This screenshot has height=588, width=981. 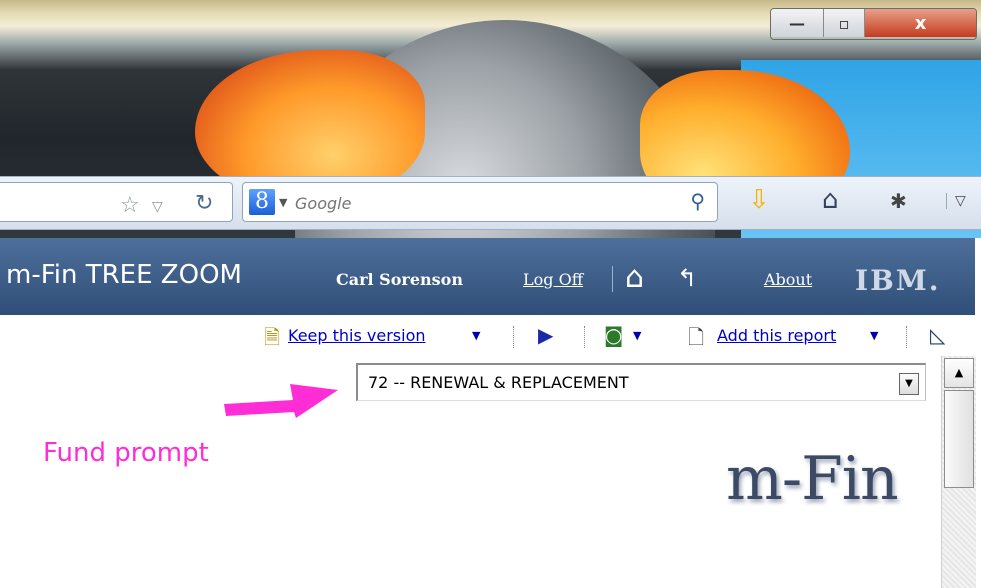 What do you see at coordinates (844, 23) in the screenshot?
I see `maximize-button: ▫` at bounding box center [844, 23].